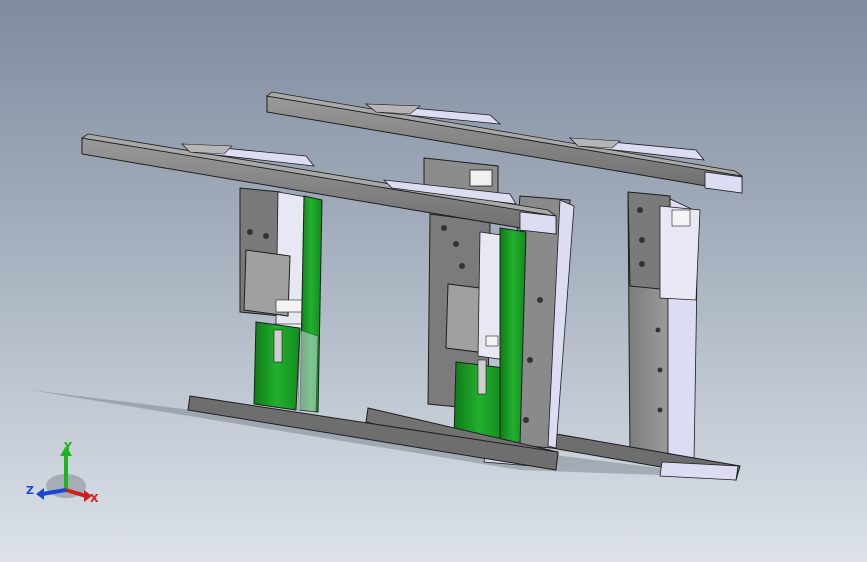 This screenshot has height=562, width=867. I want to click on y-axis-label: Y, so click(68, 446).